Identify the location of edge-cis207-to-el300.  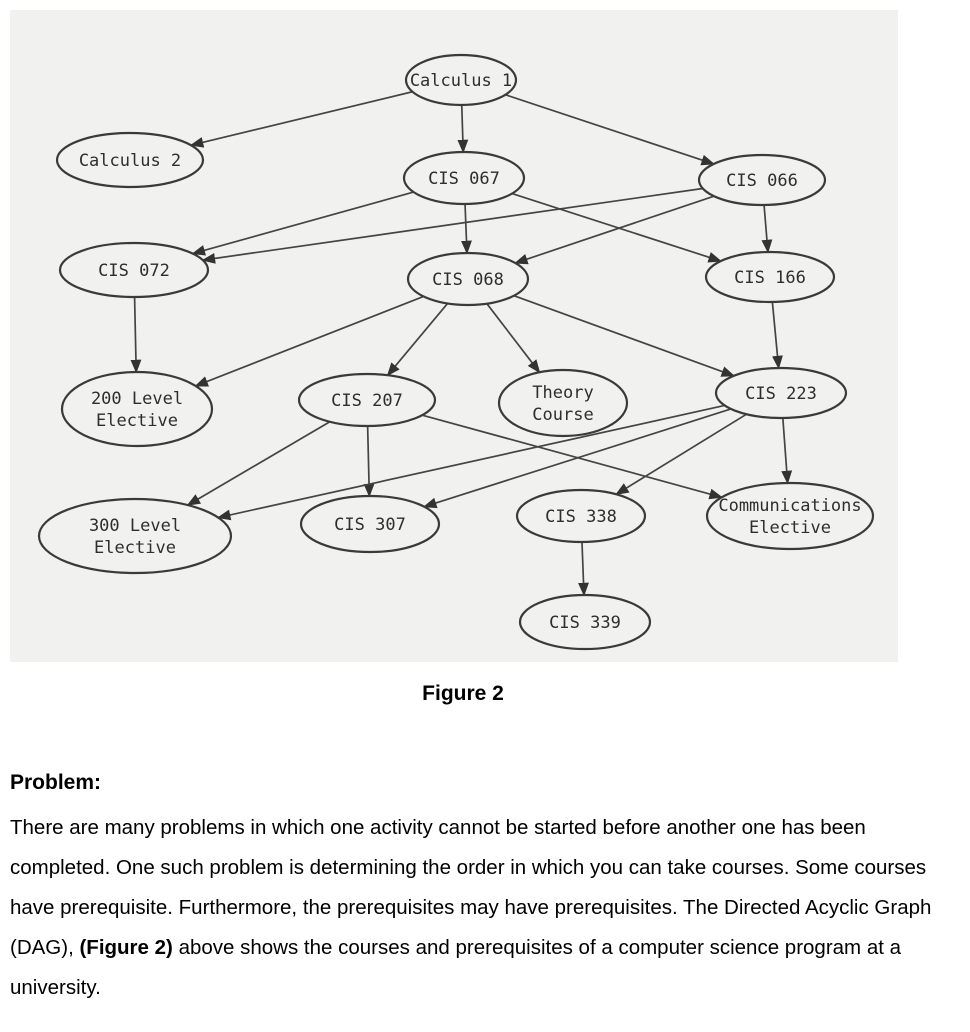
(258, 463).